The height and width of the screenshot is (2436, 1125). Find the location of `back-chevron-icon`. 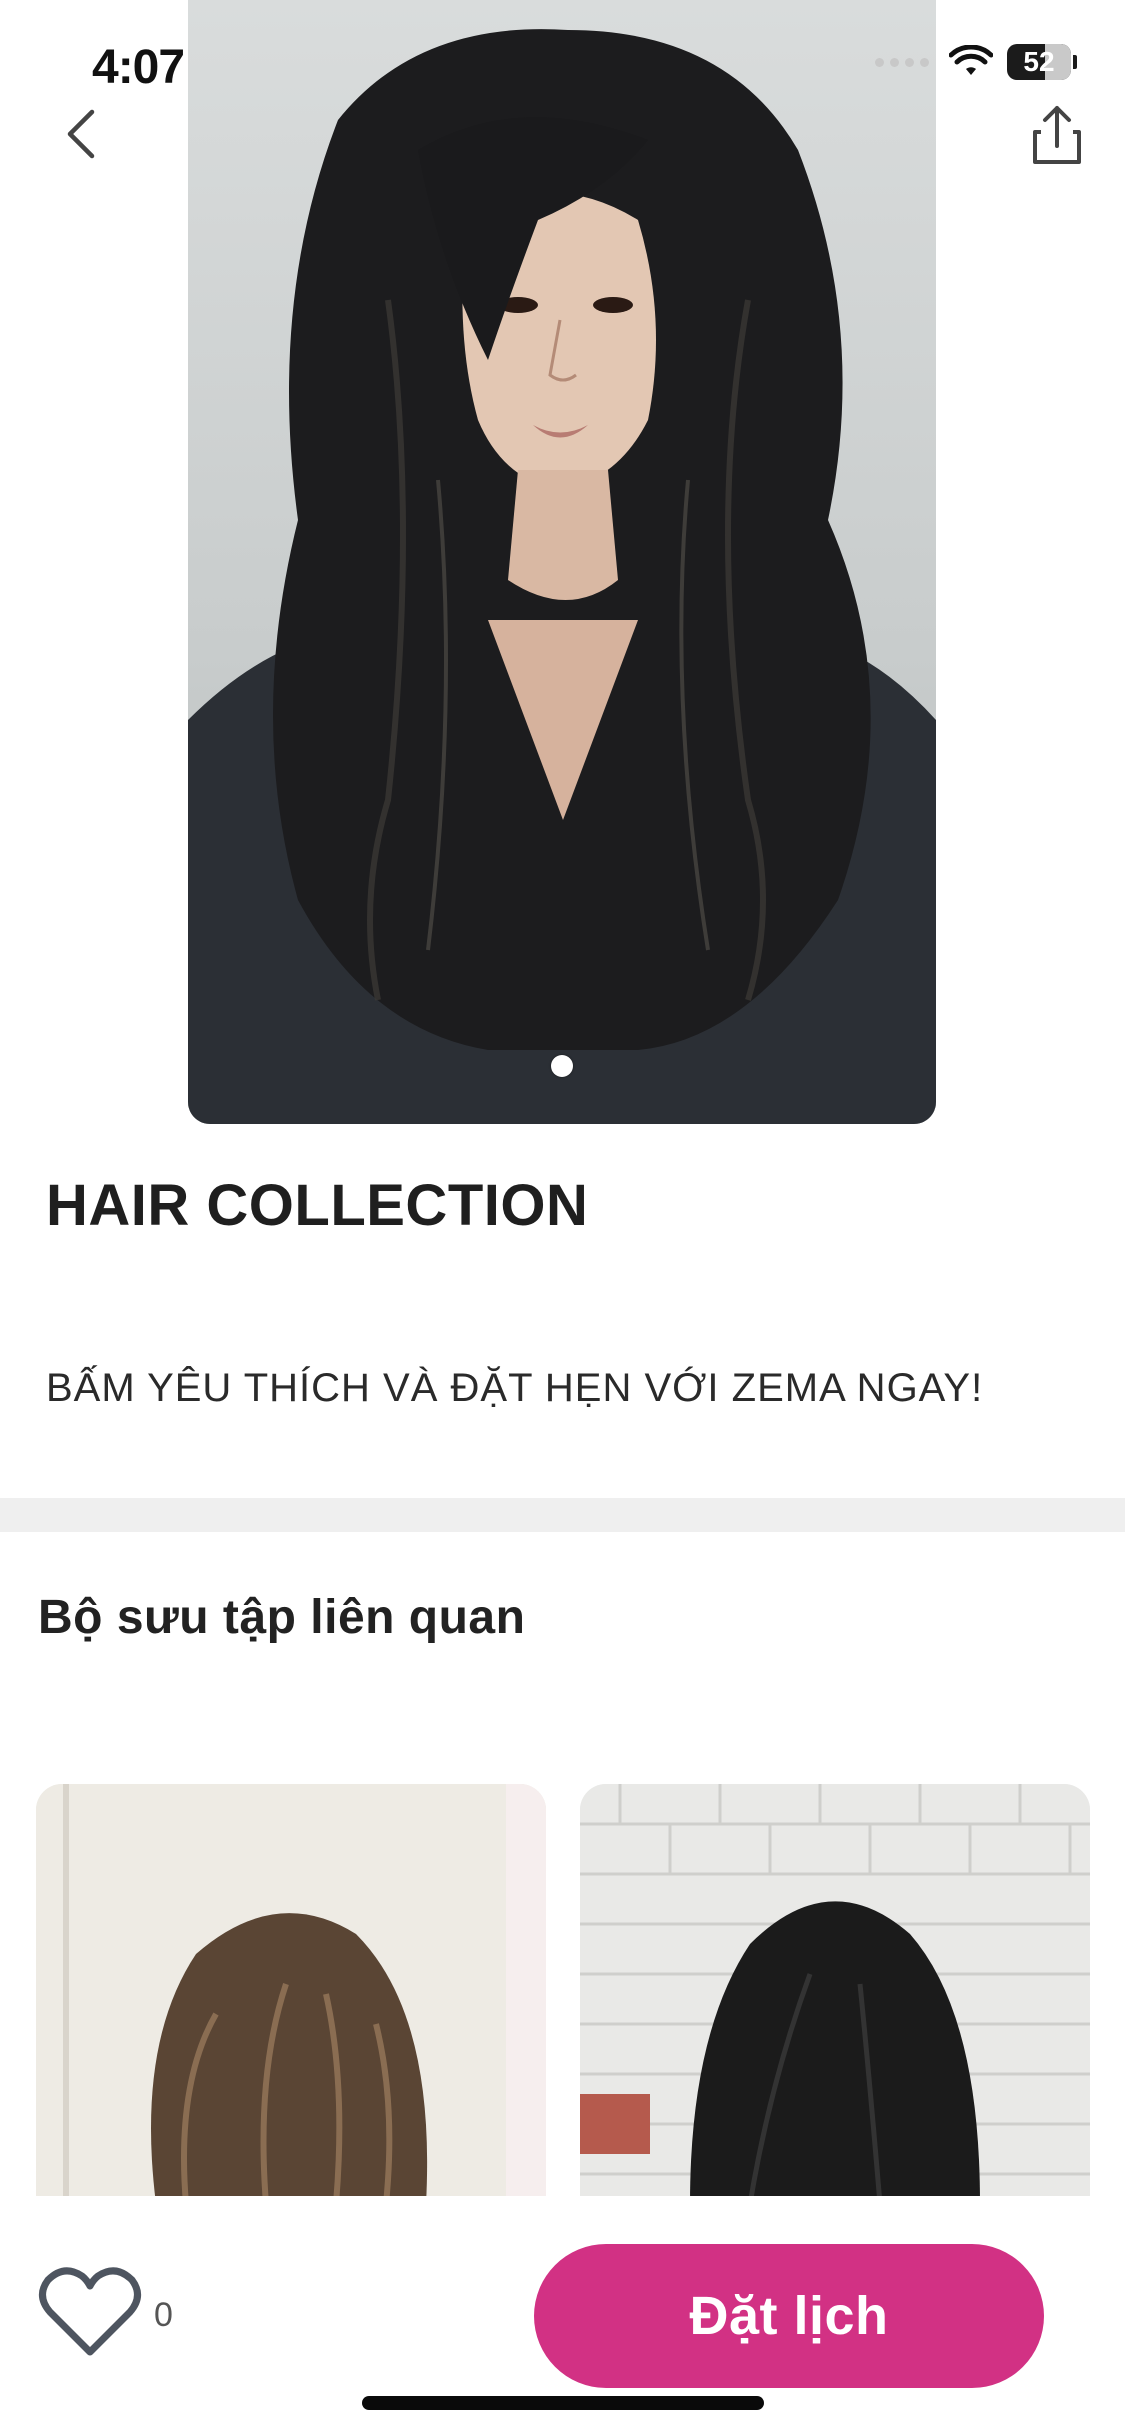

back-chevron-icon is located at coordinates (81, 134).